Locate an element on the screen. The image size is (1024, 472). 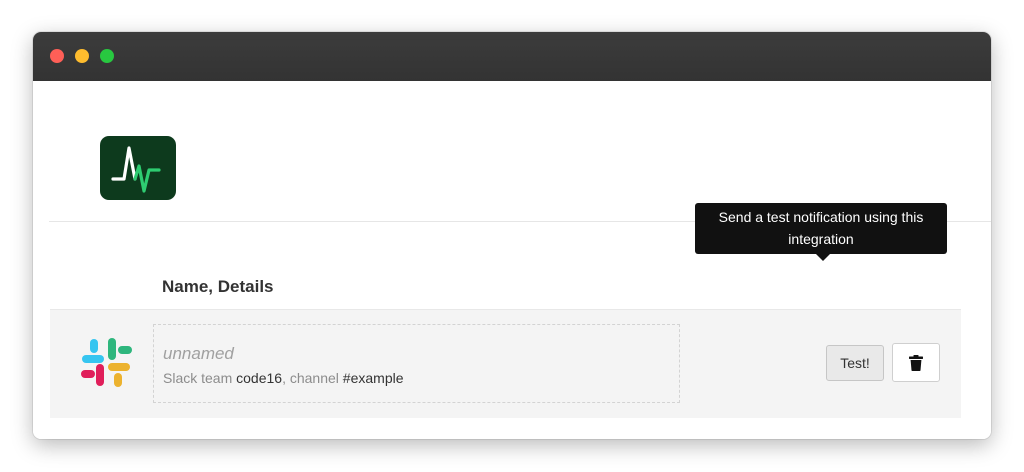
tooltip-arrow is located at coordinates (823, 257).